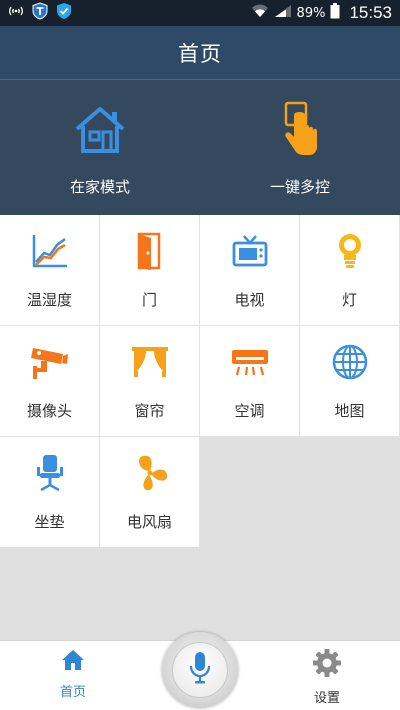 The height and width of the screenshot is (710, 400). I want to click on device-temperature-humidity: 温湿度, so click(50, 270).